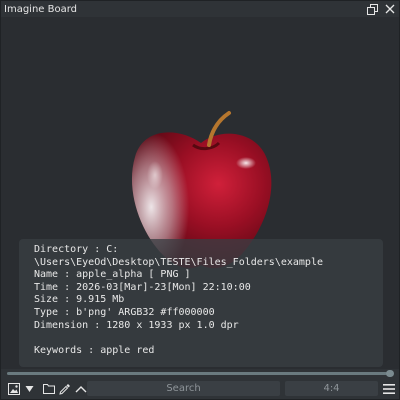 The width and height of the screenshot is (400, 400). I want to click on restore-icon, so click(372, 9).